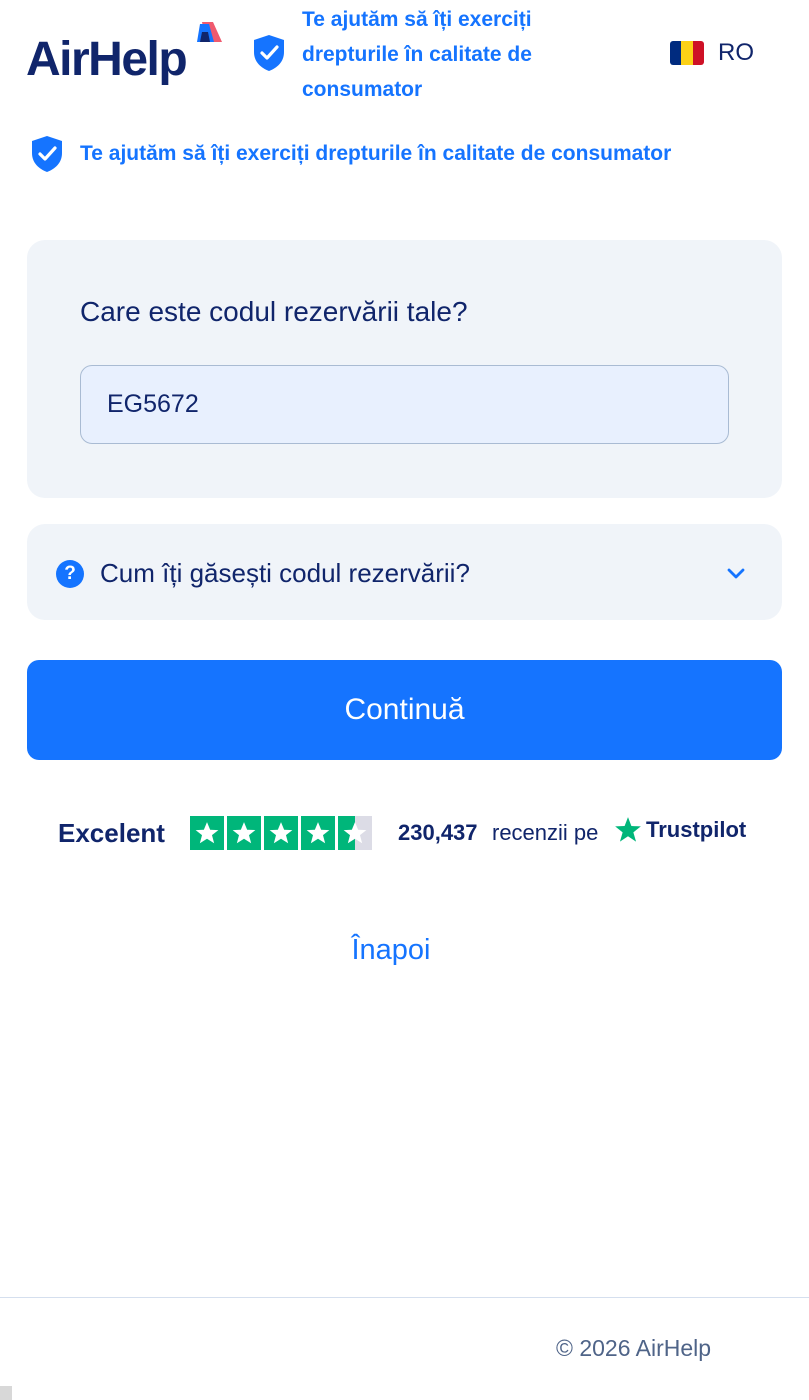 The width and height of the screenshot is (809, 1400). I want to click on footer-divider, so click(404, 1297).